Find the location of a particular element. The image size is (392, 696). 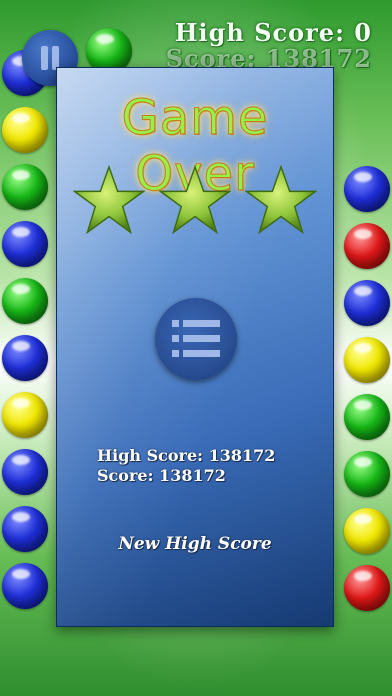

menu-list-icon is located at coordinates (196, 338).